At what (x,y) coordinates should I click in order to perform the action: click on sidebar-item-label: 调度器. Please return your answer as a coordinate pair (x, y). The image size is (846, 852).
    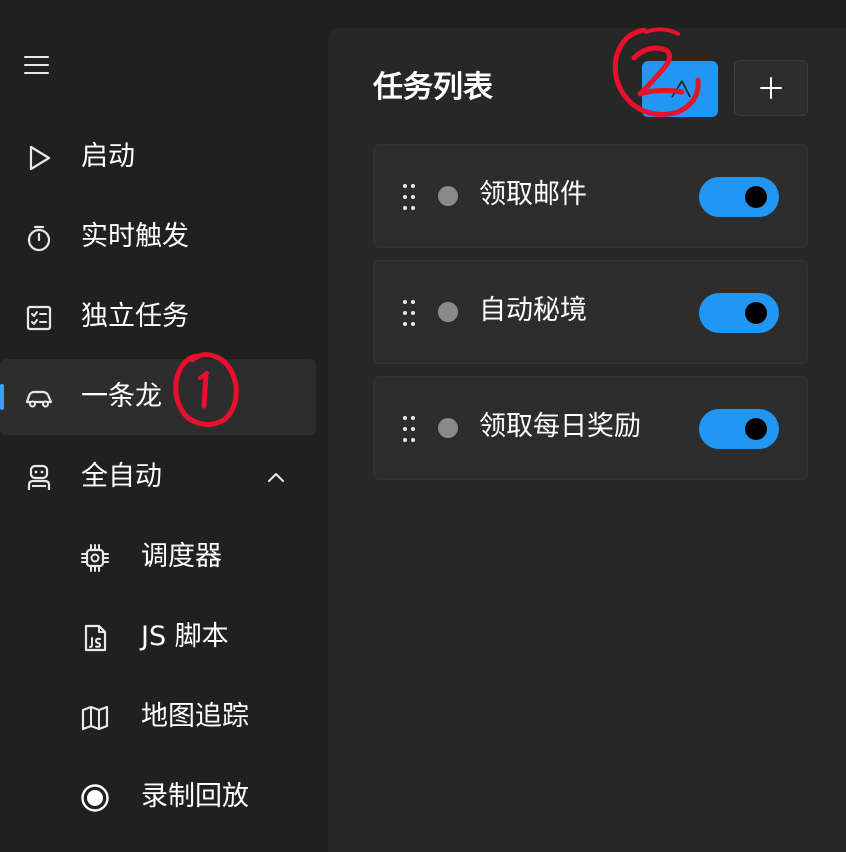
    Looking at the image, I should click on (181, 556).